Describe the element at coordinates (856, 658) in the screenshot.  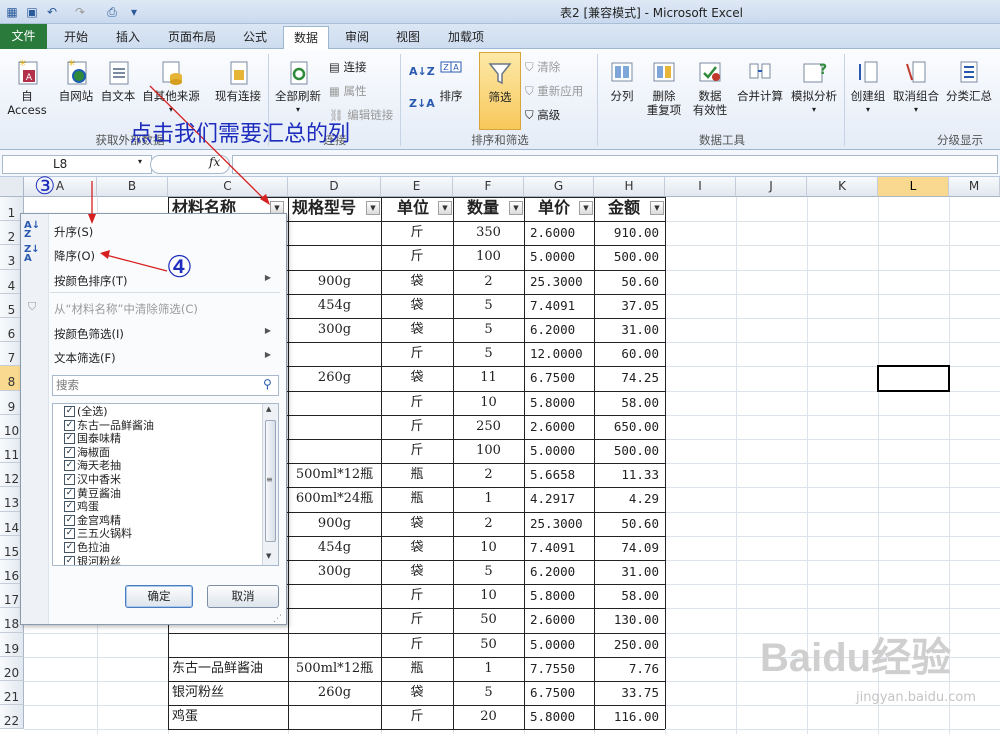
I see `baidu-watermark-logo: Baidu经验` at that location.